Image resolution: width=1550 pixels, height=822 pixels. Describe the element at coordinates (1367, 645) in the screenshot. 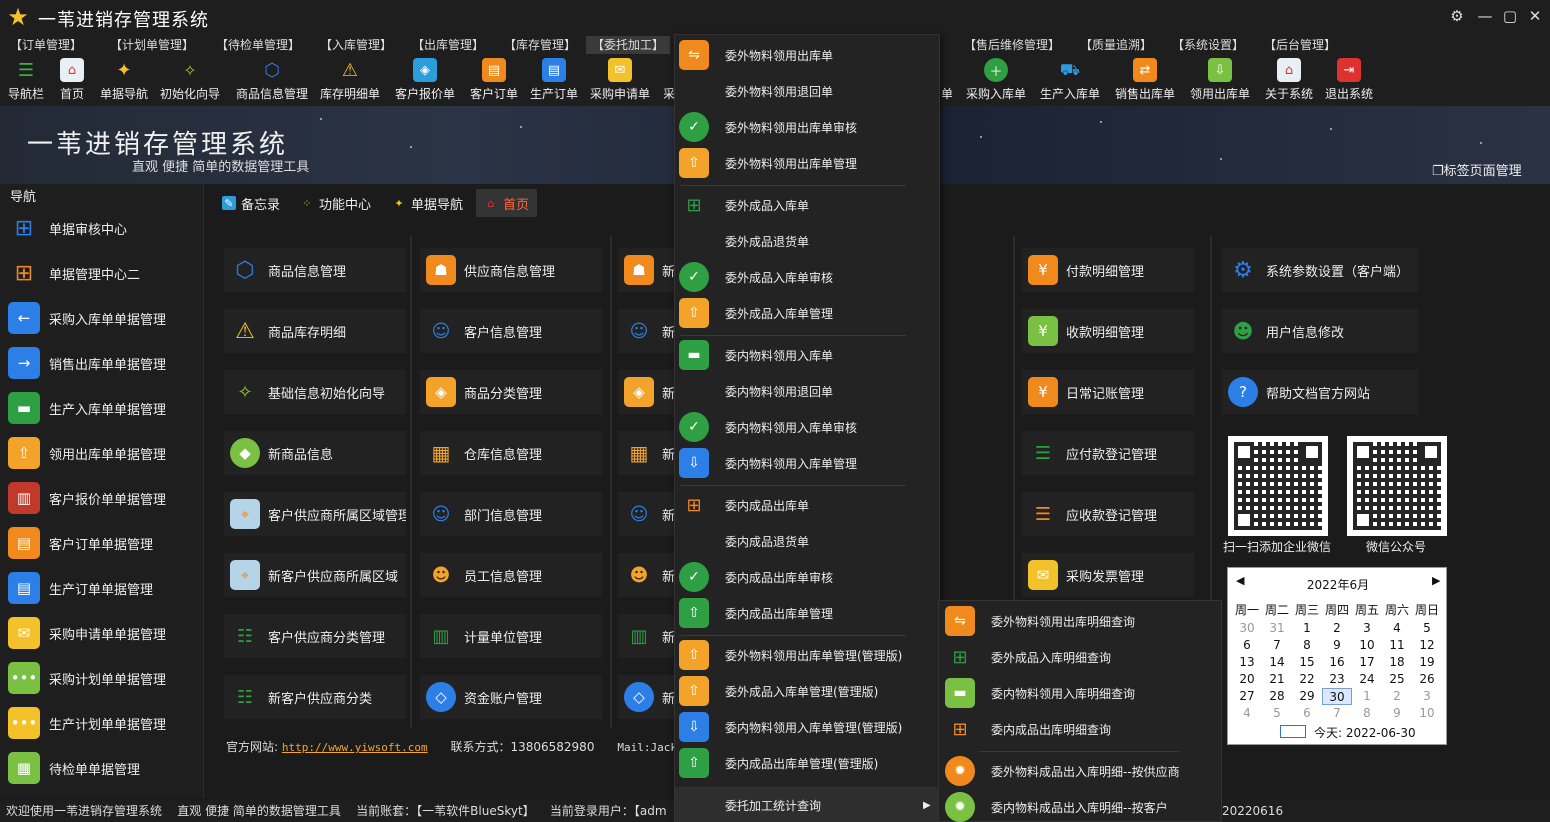

I see `calendar-day: 10` at that location.